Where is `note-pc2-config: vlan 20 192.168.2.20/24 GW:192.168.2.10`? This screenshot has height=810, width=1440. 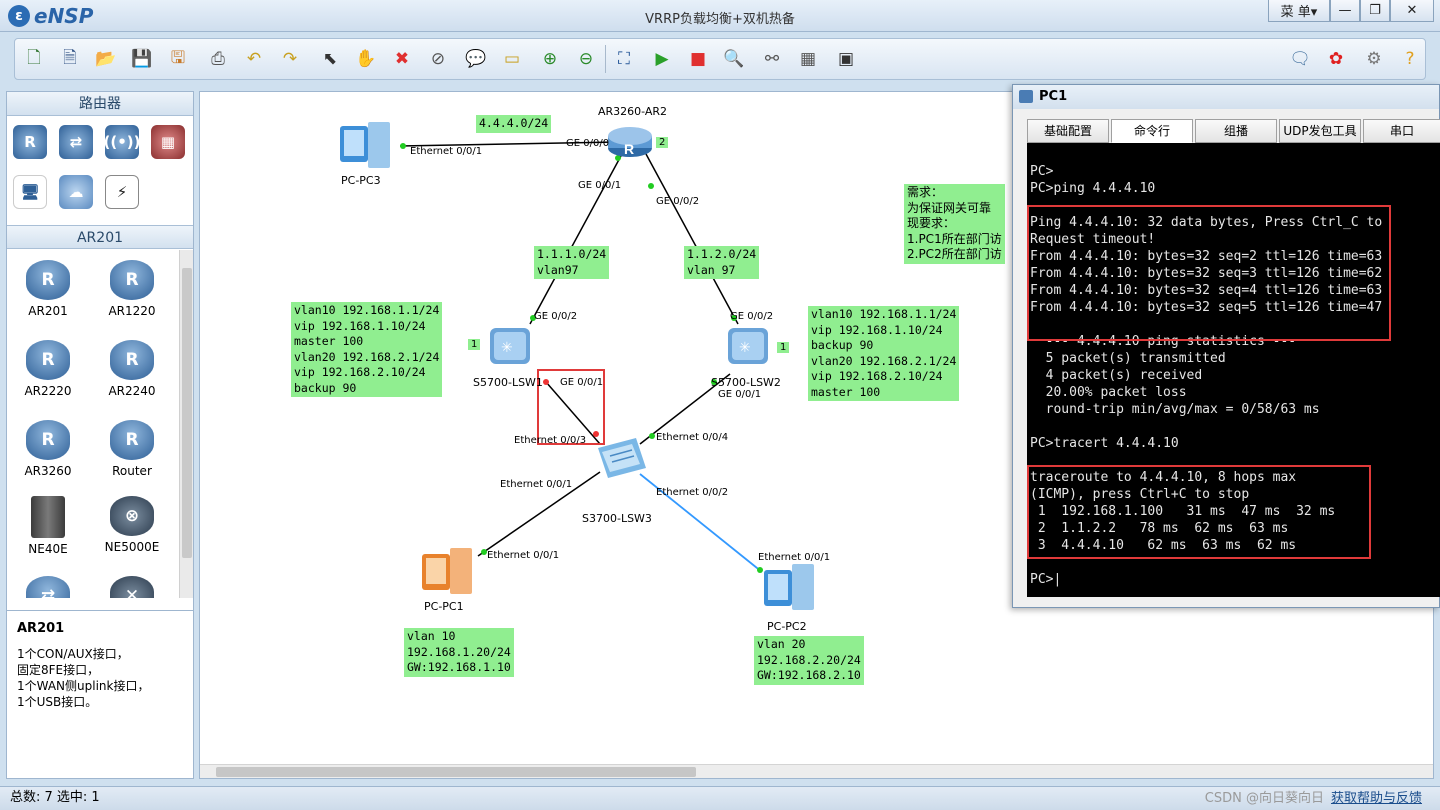 note-pc2-config: vlan 20 192.168.2.20/24 GW:192.168.2.10 is located at coordinates (809, 660).